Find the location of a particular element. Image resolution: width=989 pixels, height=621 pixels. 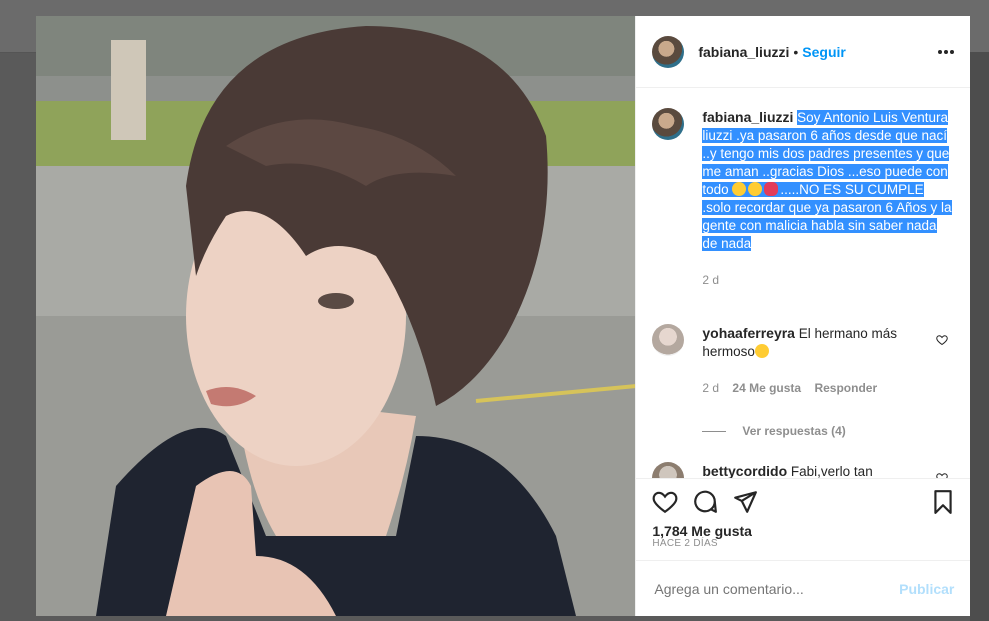

publish-button: Publicar is located at coordinates (926, 589).